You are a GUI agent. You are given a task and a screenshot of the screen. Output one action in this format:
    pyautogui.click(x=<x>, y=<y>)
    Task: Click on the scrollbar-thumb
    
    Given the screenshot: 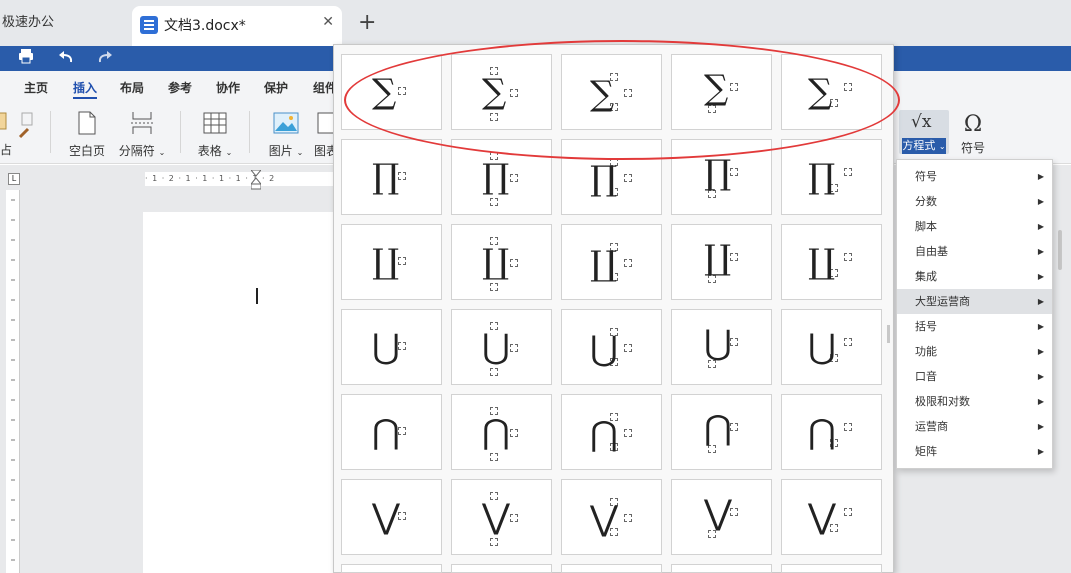 What is the action you would take?
    pyautogui.click(x=888, y=334)
    